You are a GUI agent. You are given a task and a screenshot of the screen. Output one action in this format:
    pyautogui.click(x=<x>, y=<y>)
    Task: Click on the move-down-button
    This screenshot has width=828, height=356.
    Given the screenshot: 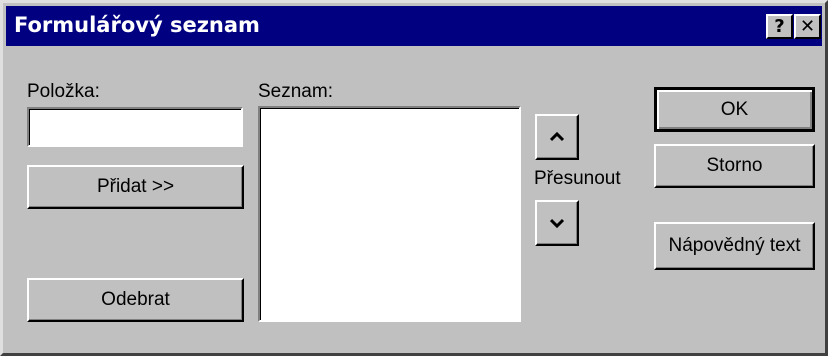 What is the action you would take?
    pyautogui.click(x=557, y=223)
    